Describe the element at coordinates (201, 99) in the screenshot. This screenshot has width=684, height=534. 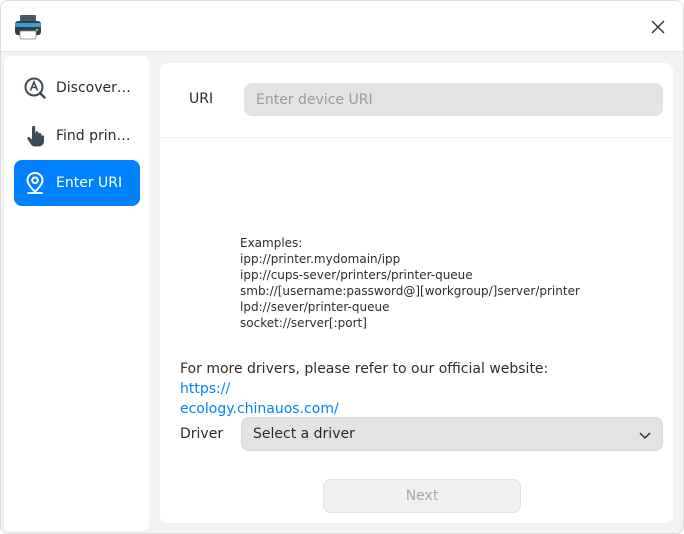
I see `uri-label: URI` at that location.